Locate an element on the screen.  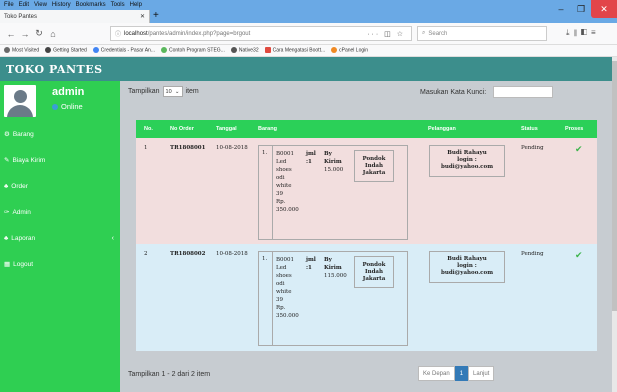
url-actions: ··· ◫ ☆ is located at coordinates (386, 34).